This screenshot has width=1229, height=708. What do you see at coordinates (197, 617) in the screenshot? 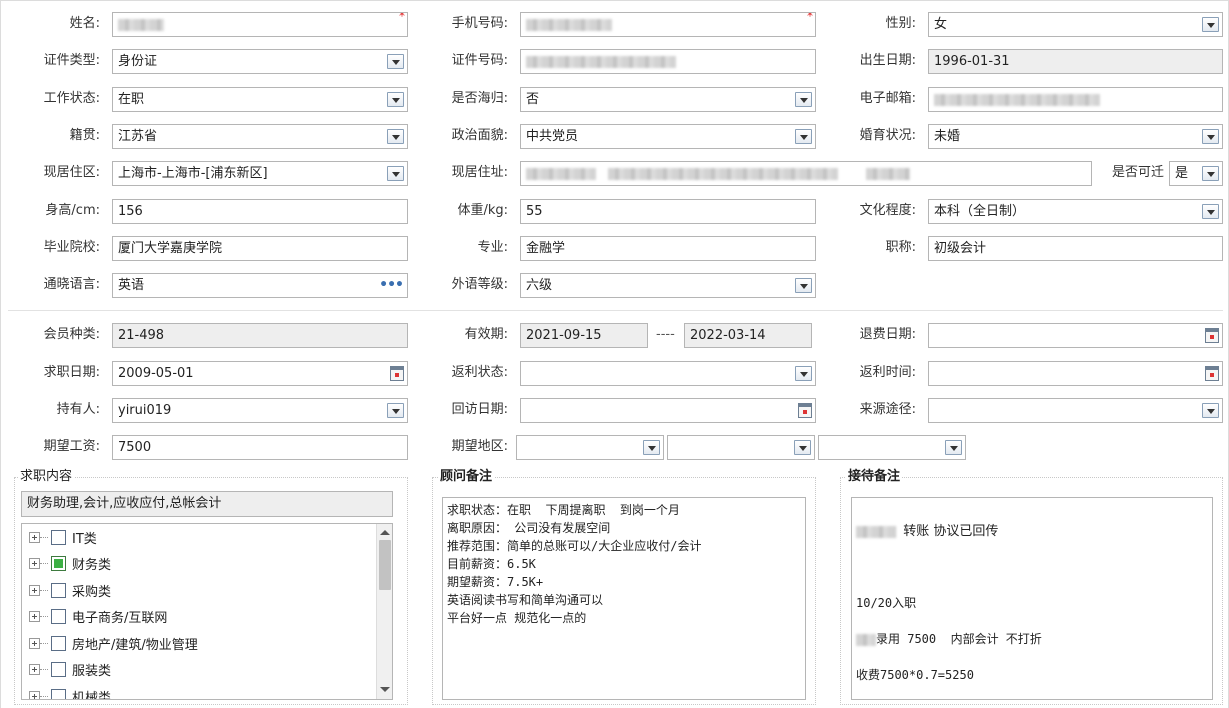
I see `tree-item: 电子商务/互联网` at bounding box center [197, 617].